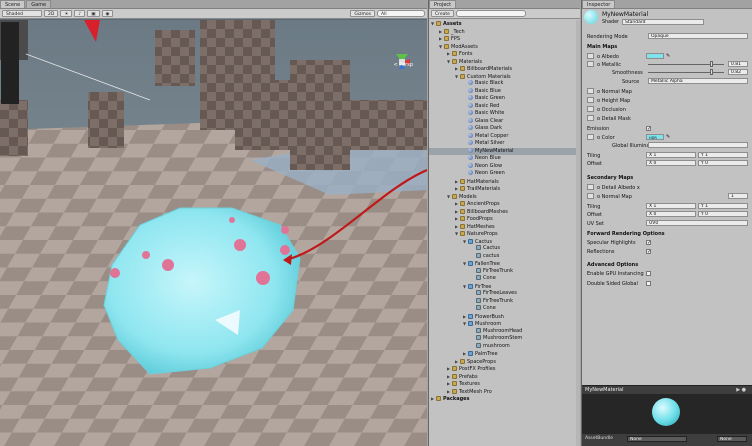  I want to click on project-folder-row: ▶ TextMesh Pro, so click(504, 392).